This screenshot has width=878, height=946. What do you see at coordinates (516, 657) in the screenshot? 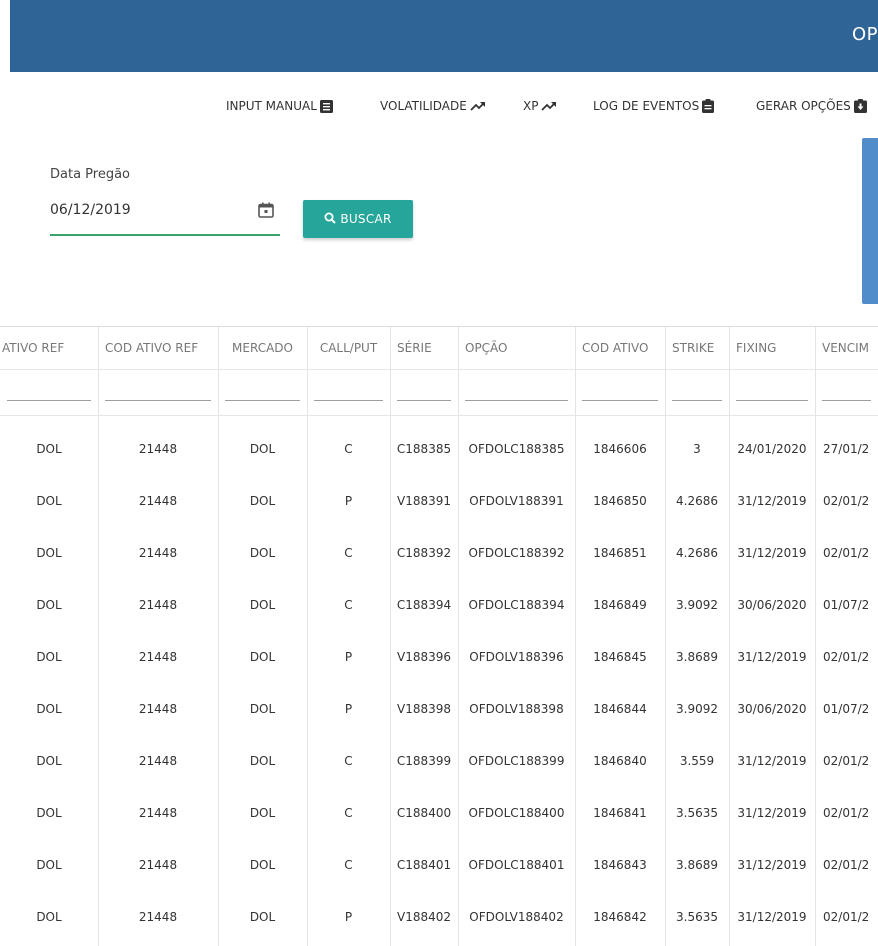
I see `table-cell: OFDOLV188396` at bounding box center [516, 657].